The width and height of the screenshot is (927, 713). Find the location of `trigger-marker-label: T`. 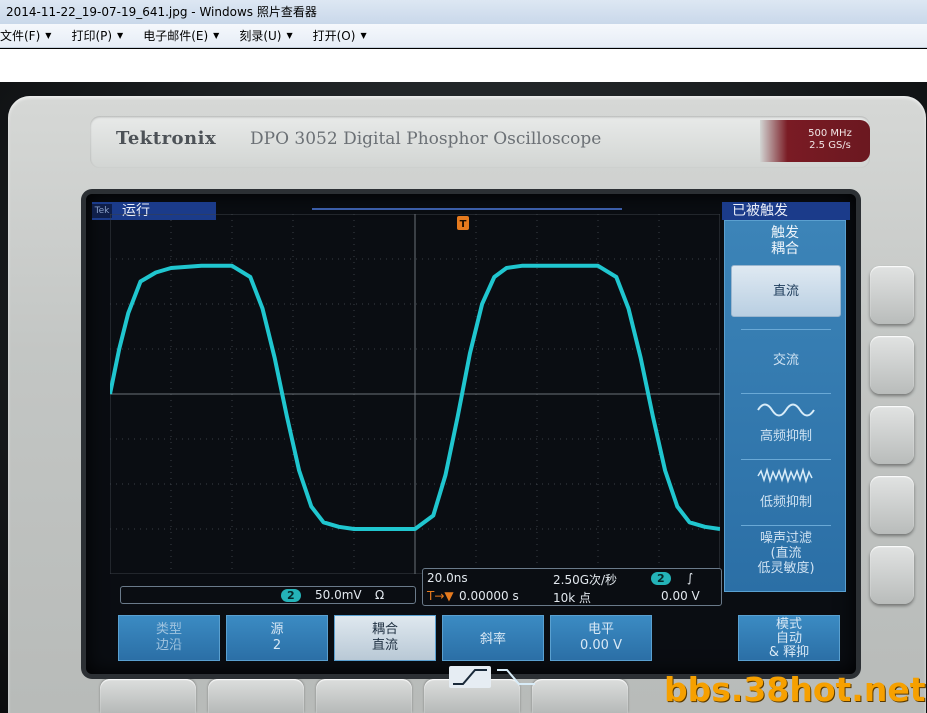

trigger-marker-label: T is located at coordinates (463, 224).